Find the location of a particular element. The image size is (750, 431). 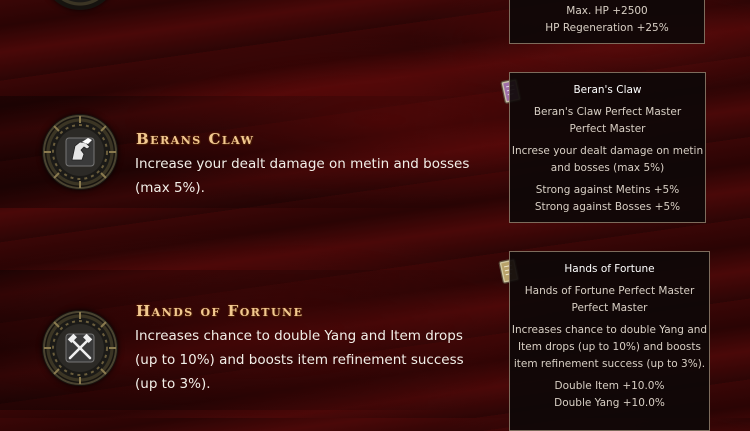

tooltip-previous-skill: Max. HP +2500 HP Regeneration +25% is located at coordinates (607, 22).